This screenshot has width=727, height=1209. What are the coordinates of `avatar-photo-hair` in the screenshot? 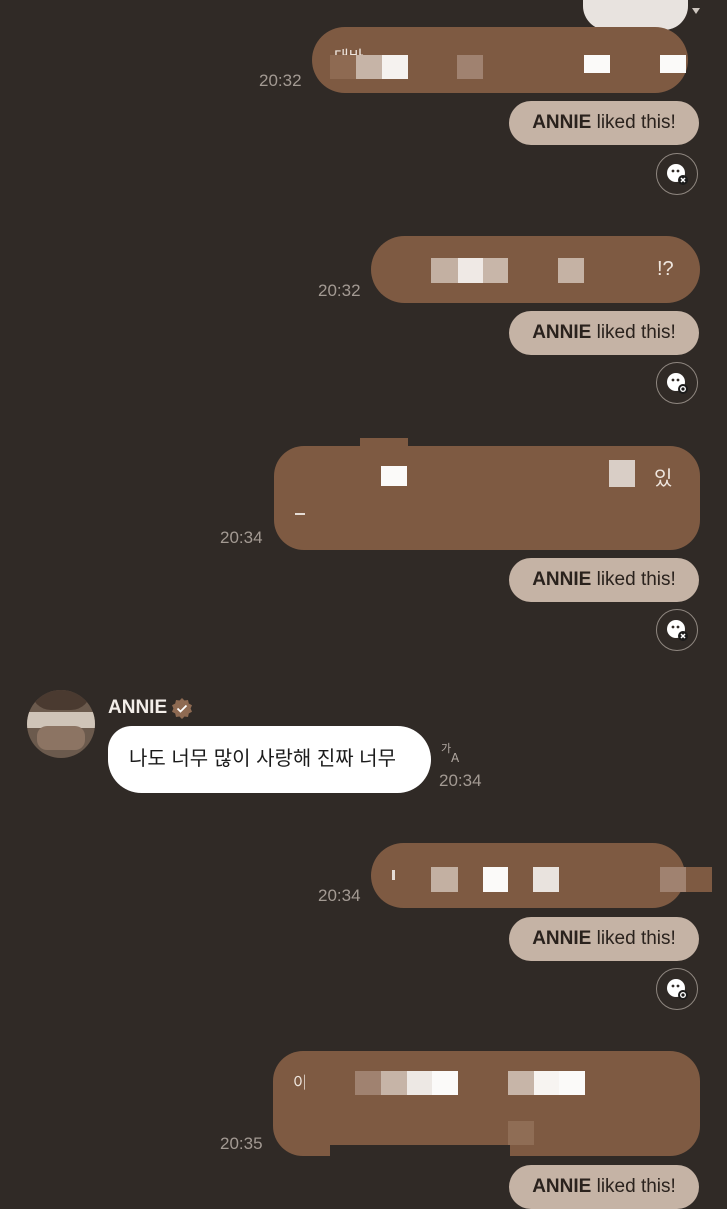 It's located at (61, 700).